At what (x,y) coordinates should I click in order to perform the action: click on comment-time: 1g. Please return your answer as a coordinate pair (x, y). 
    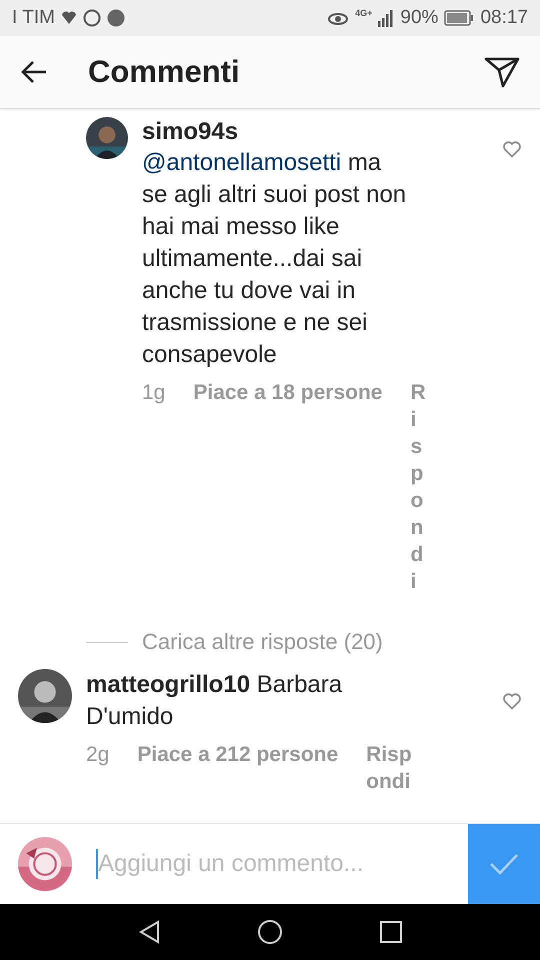
    Looking at the image, I should click on (154, 393).